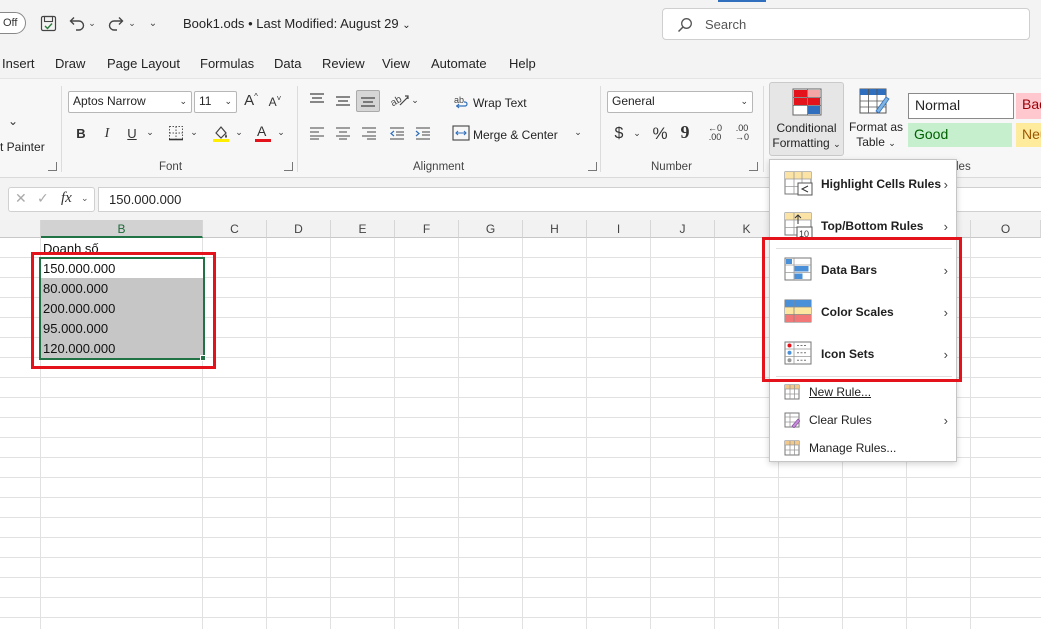 The image size is (1041, 629). Describe the element at coordinates (960, 135) in the screenshot. I see `style-good: Good` at that location.